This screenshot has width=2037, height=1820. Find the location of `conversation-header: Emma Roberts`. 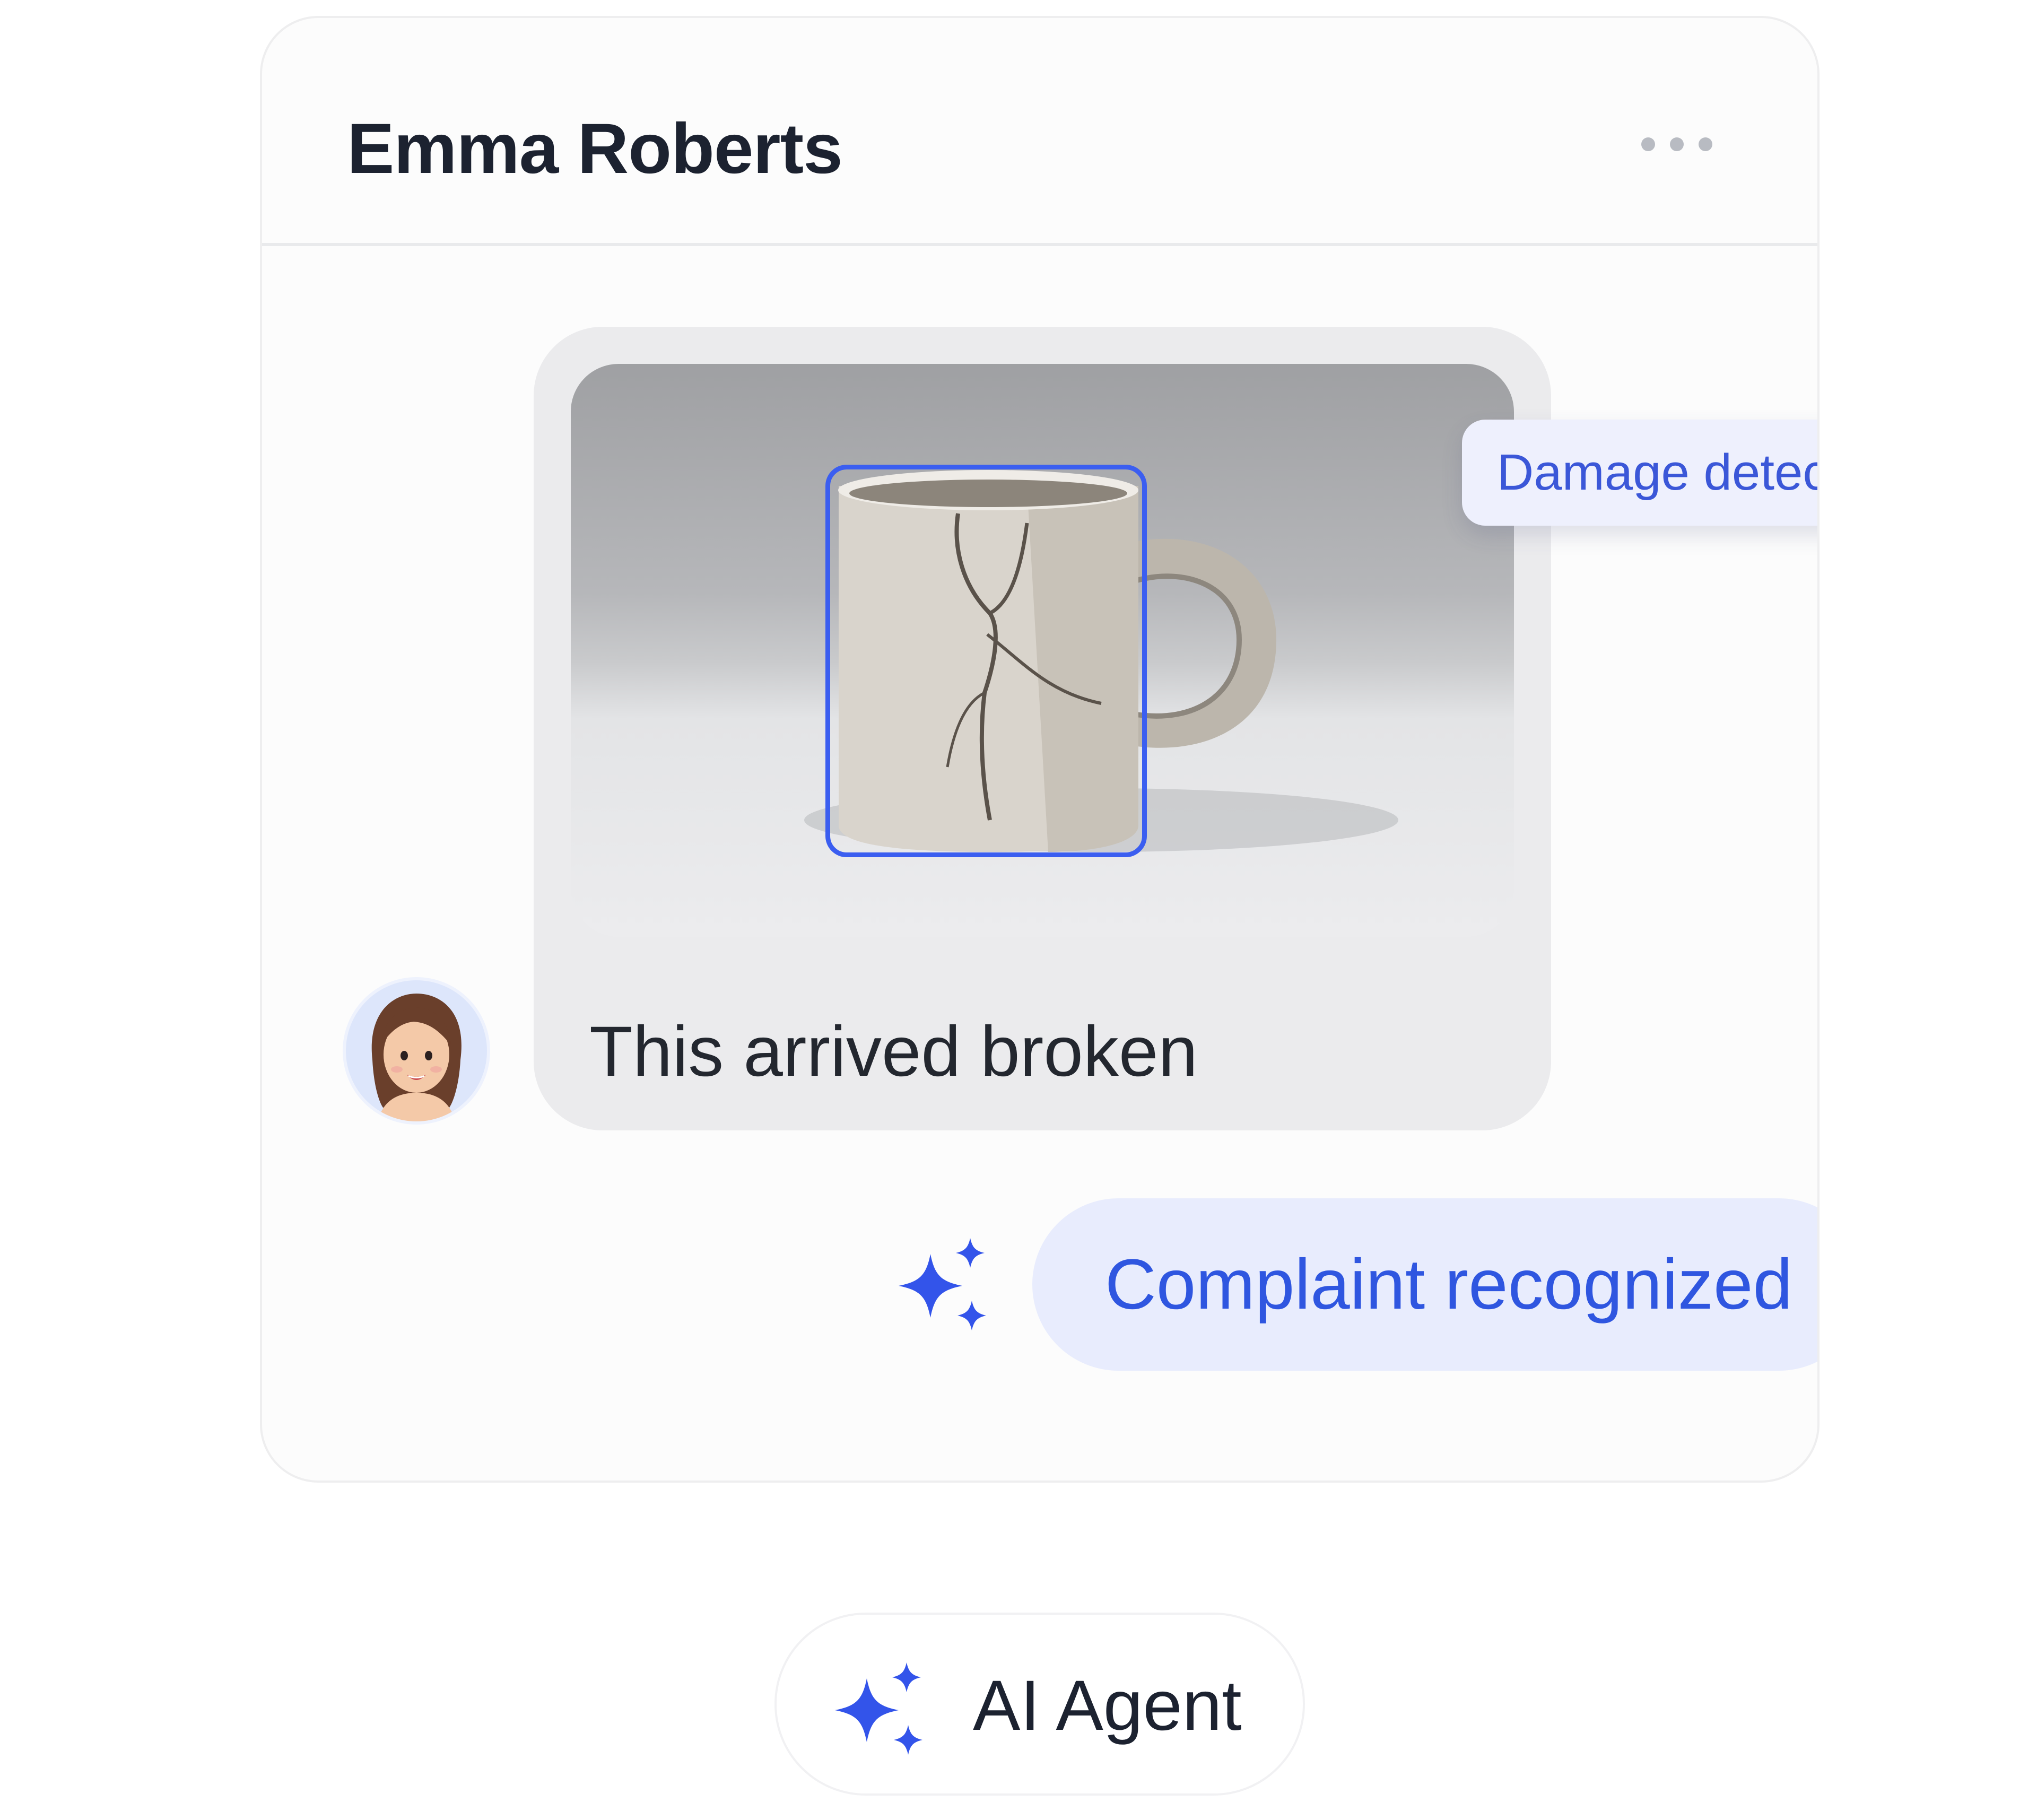

conversation-header: Emma Roberts is located at coordinates (1039, 132).